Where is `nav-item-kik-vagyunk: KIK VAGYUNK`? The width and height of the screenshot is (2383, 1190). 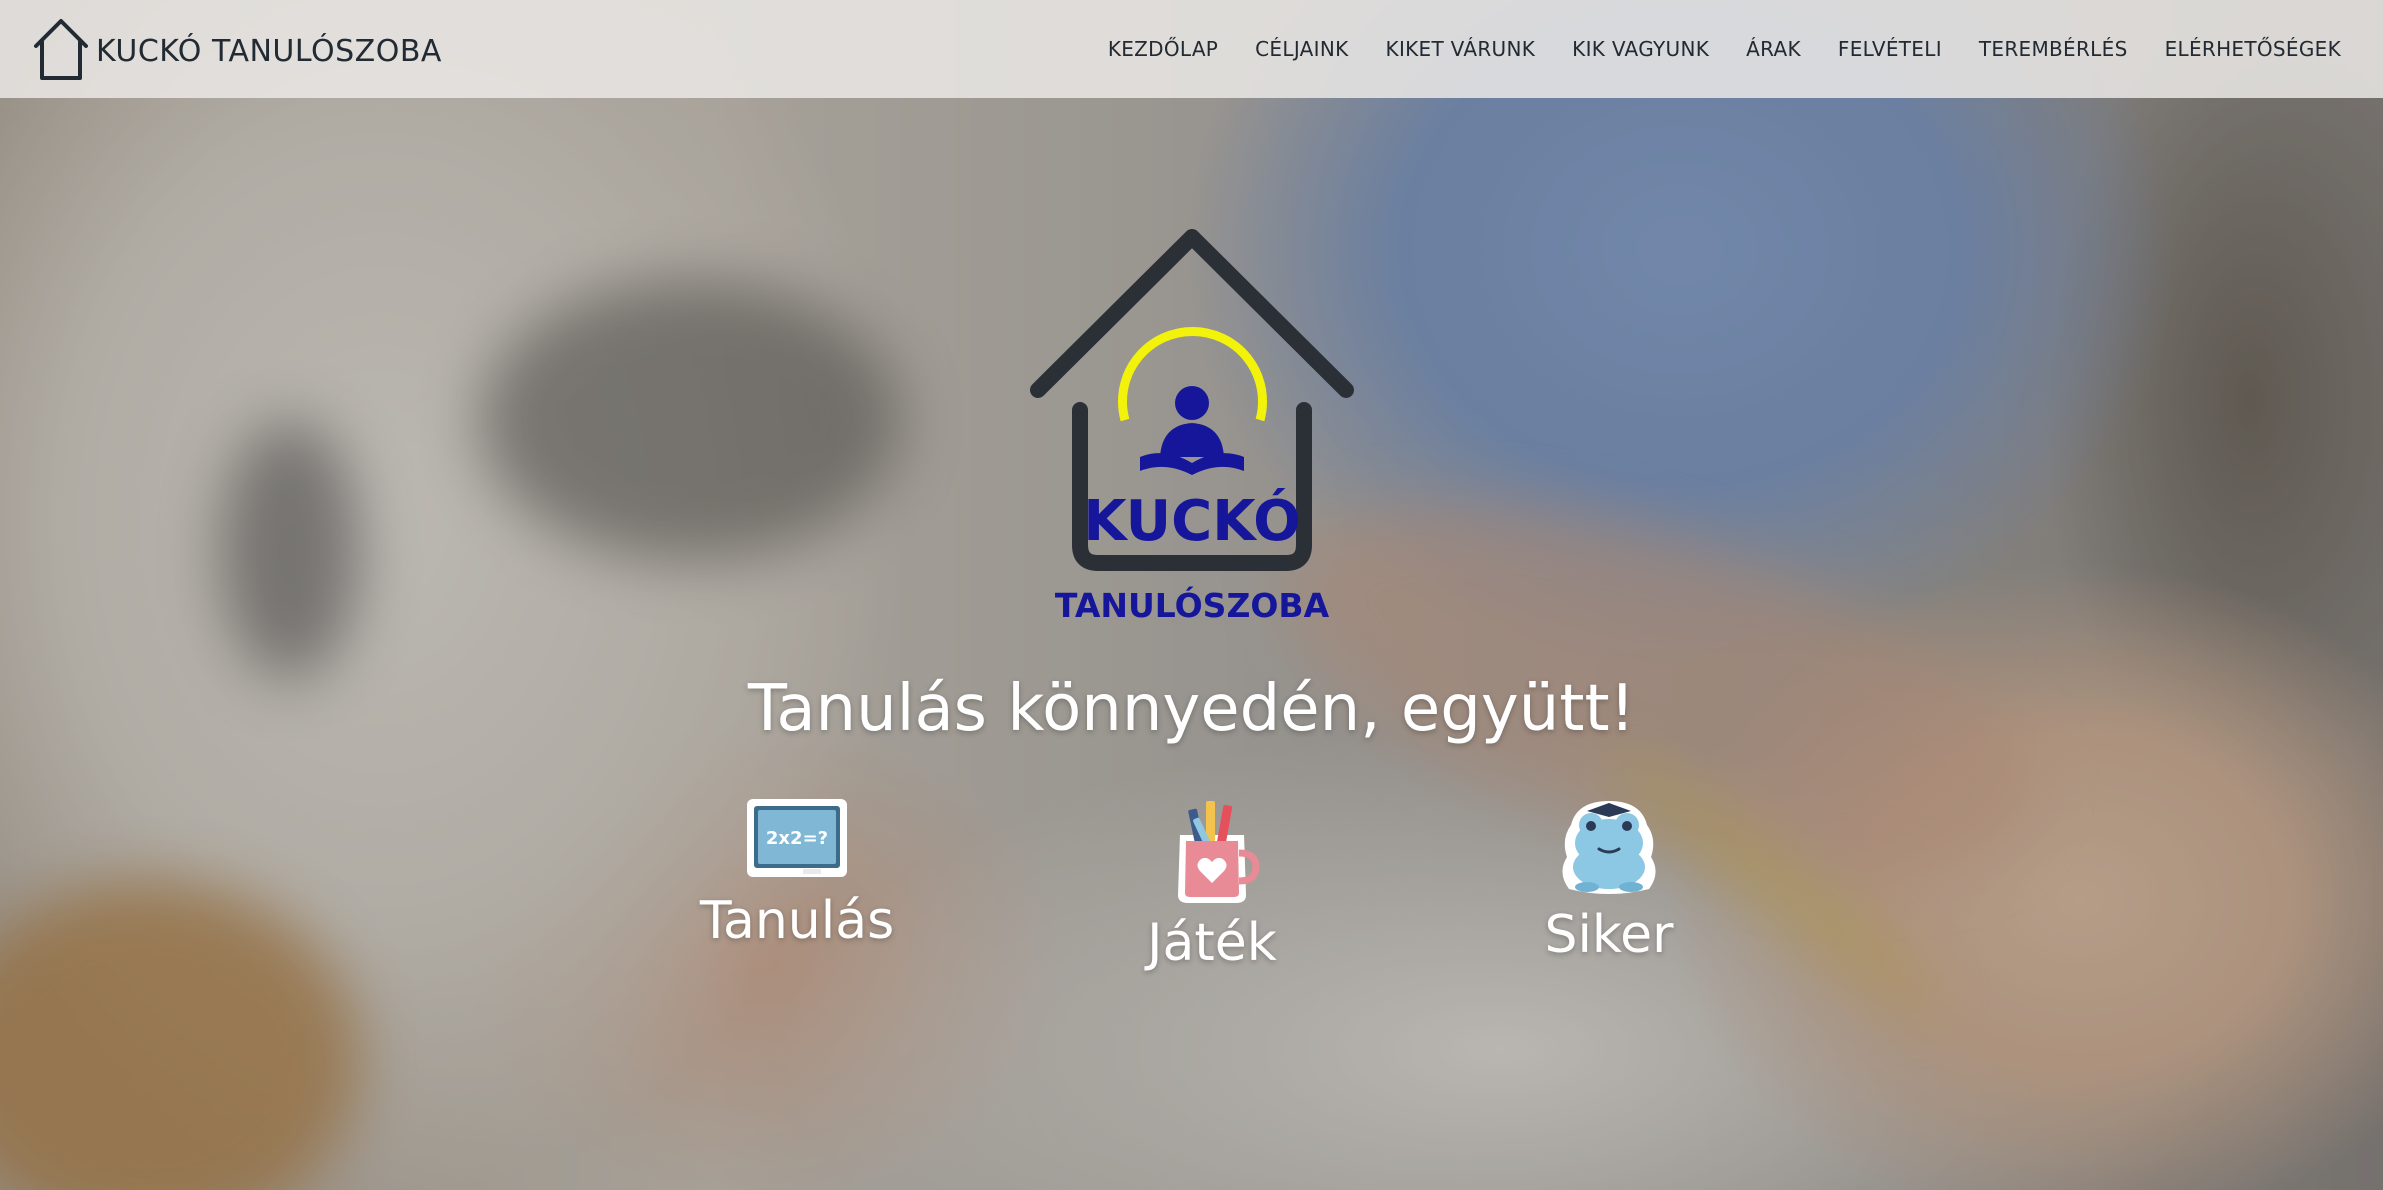 nav-item-kik-vagyunk: KIK VAGYUNK is located at coordinates (1640, 49).